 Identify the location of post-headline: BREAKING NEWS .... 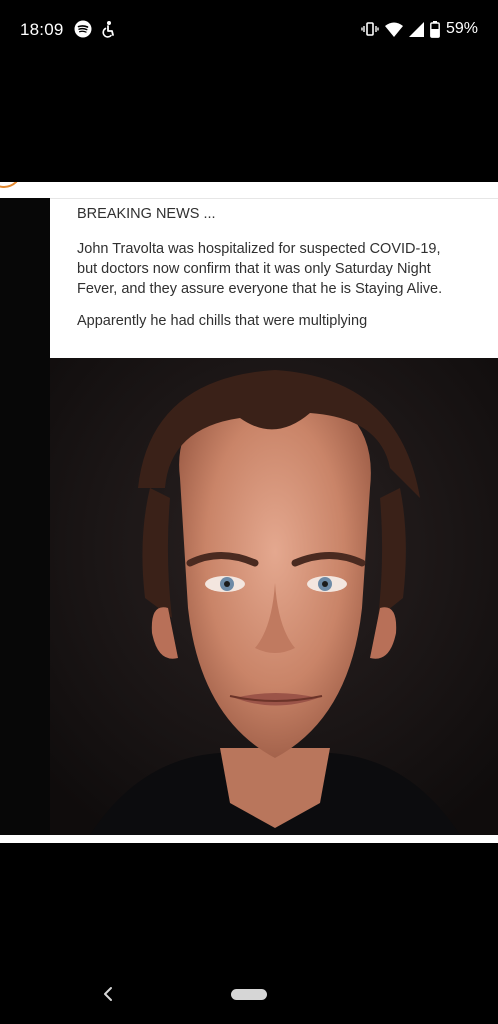
(146, 214).